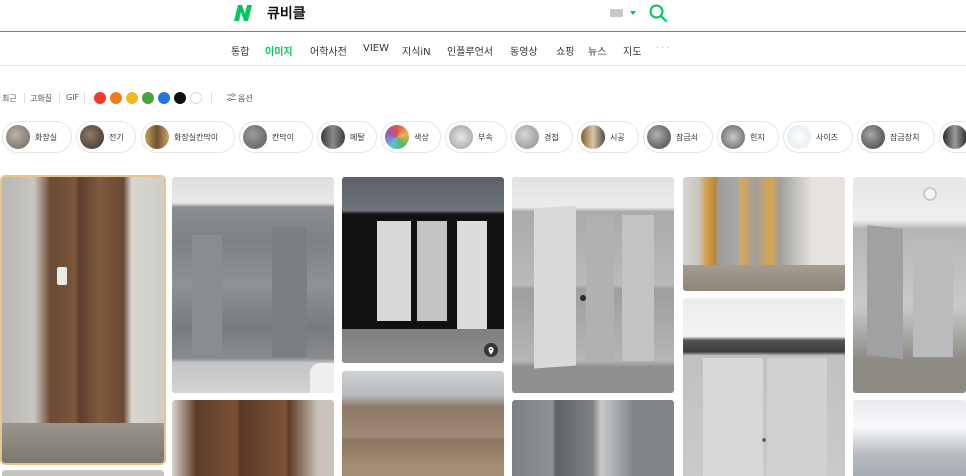  I want to click on tab-video: 동영상, so click(524, 50).